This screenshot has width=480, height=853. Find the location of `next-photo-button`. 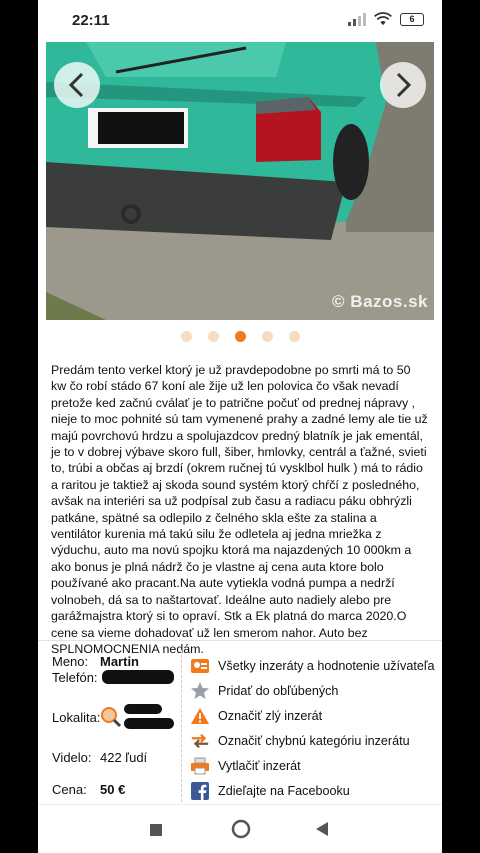

next-photo-button is located at coordinates (403, 85).